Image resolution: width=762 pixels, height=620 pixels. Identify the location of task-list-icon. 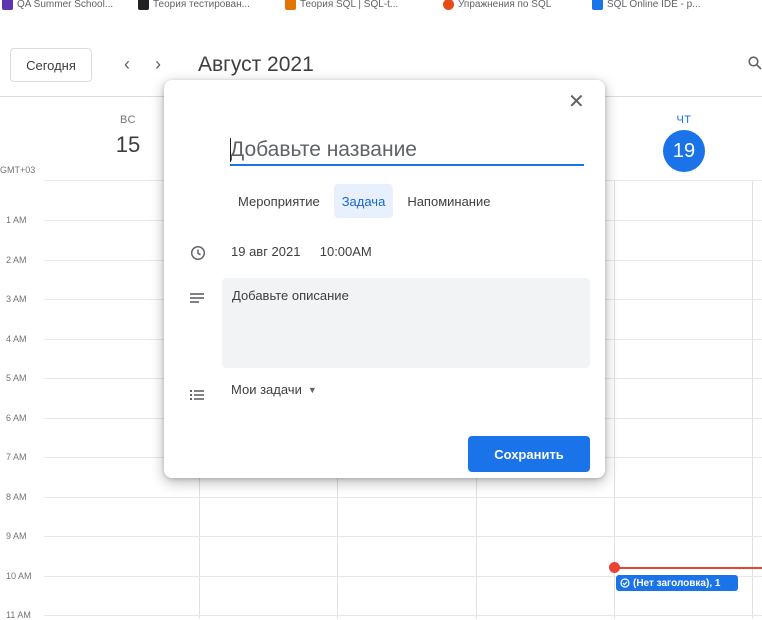
(197, 396).